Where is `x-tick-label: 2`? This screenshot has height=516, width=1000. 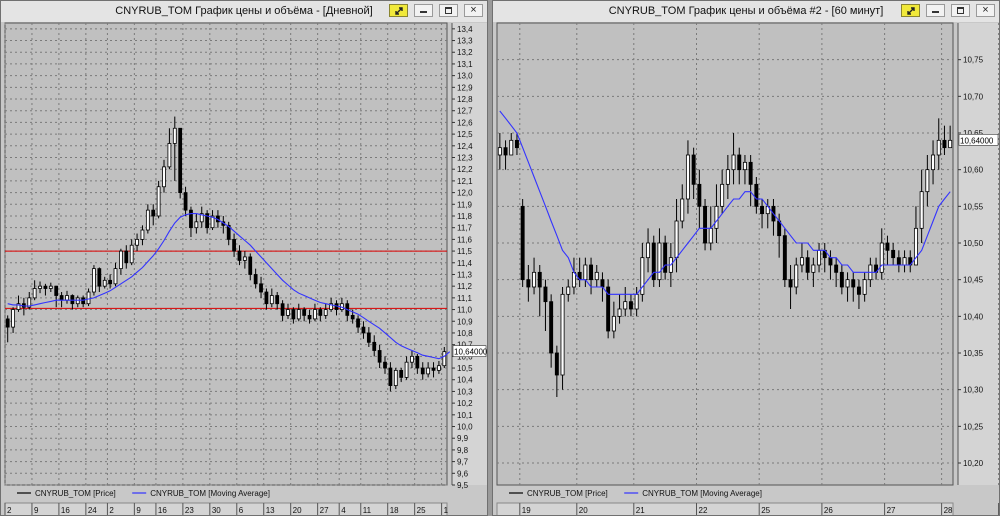 x-tick-label: 2 is located at coordinates (9, 510).